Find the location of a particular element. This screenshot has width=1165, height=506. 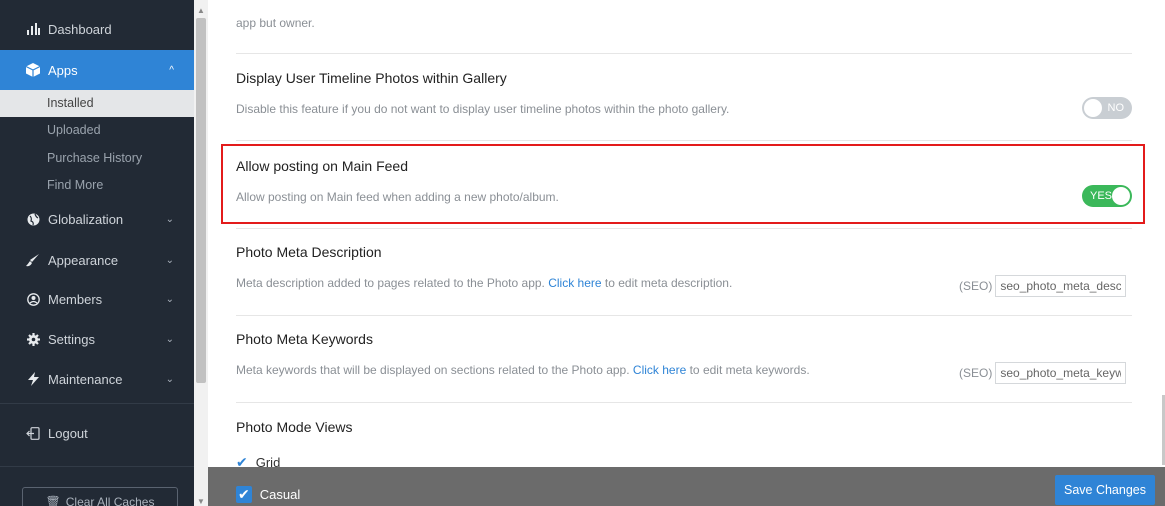

meta-keywords-click-here-link: Click here is located at coordinates (659, 370).